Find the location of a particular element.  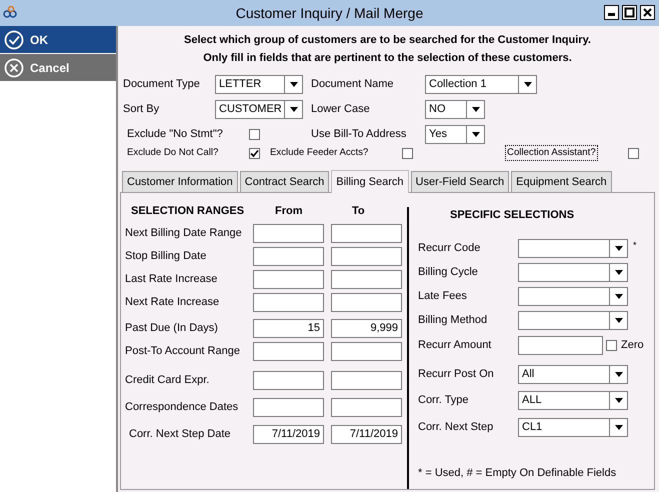

field-label: Past Due (In Days) is located at coordinates (171, 328).